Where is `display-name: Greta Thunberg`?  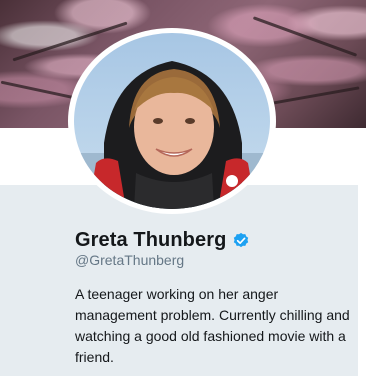 display-name: Greta Thunberg is located at coordinates (150, 240).